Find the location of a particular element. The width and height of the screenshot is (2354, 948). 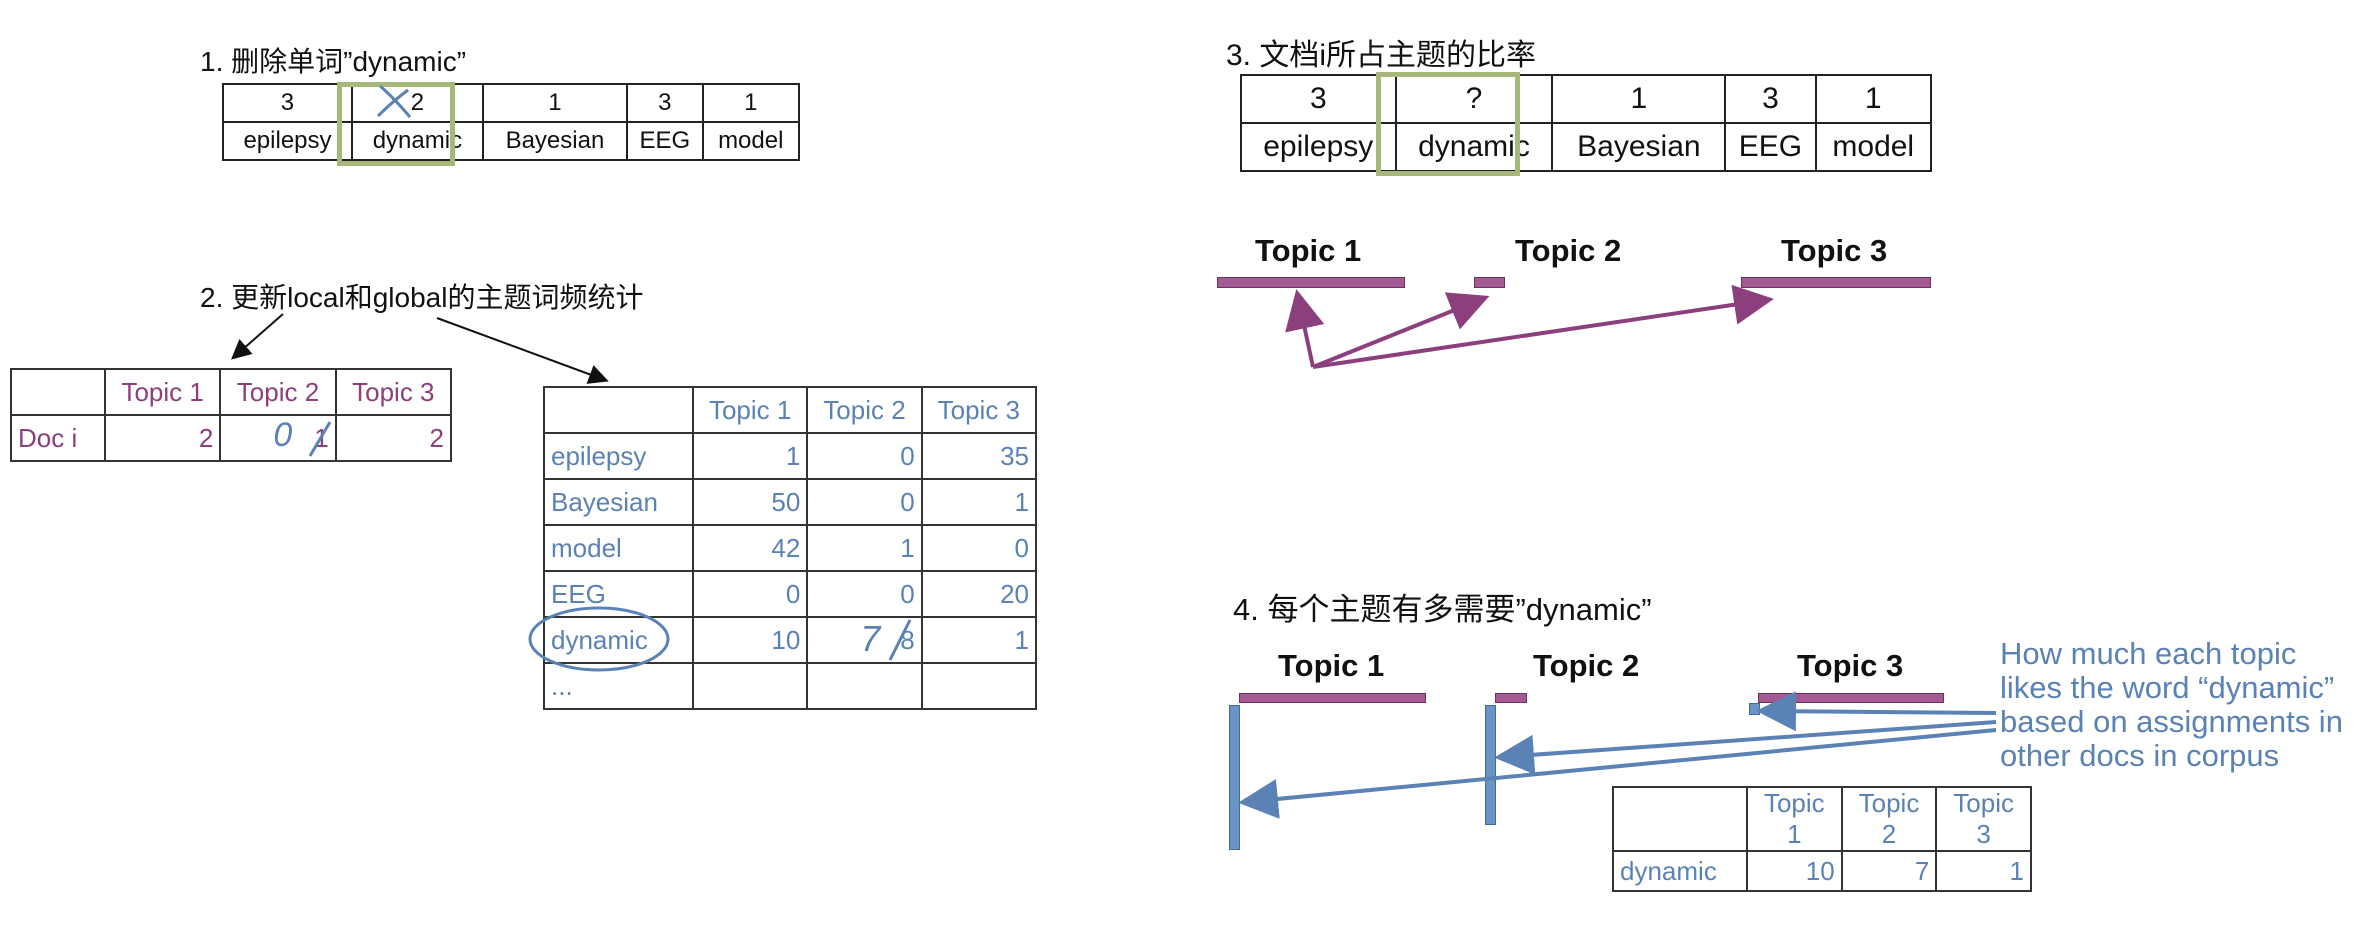

arrow-to-topic3-bar is located at coordinates (1876, 711).